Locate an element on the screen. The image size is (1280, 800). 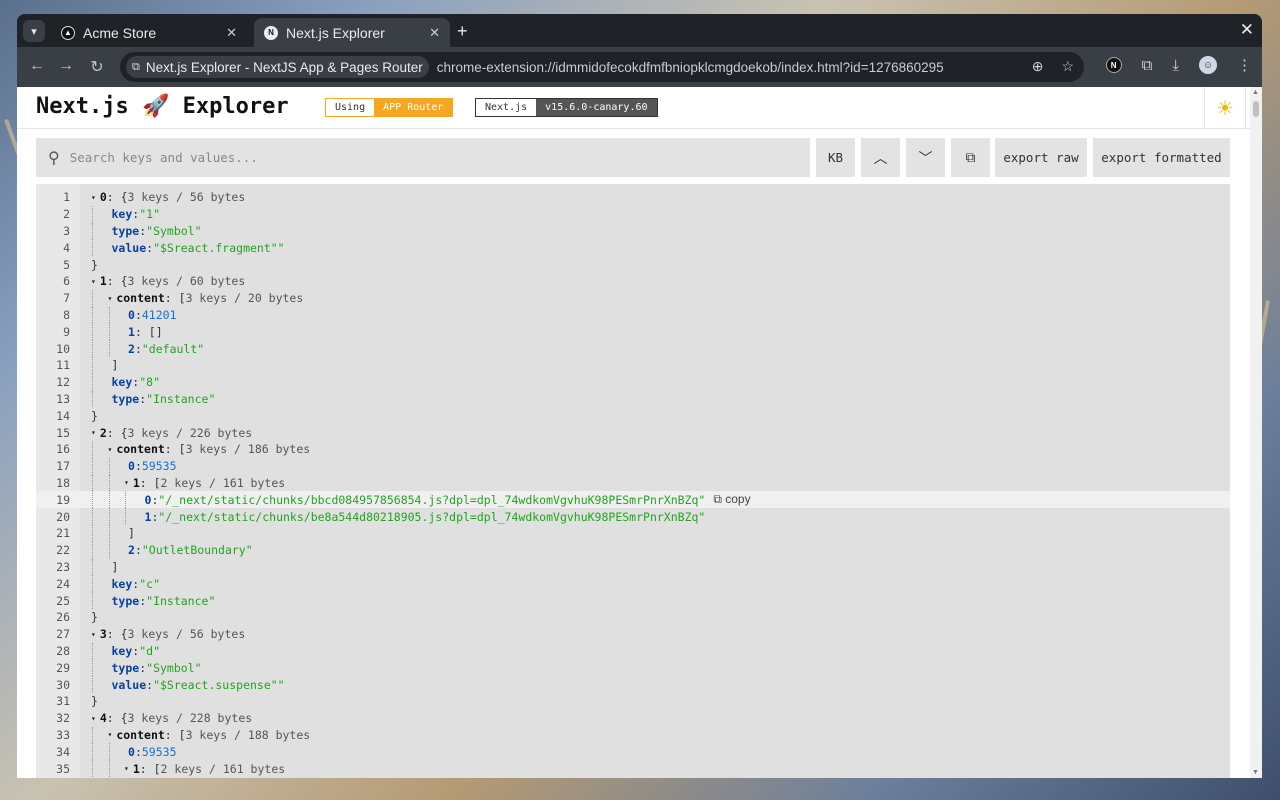
nextjs-extension-icon: N is located at coordinates (1113, 65).